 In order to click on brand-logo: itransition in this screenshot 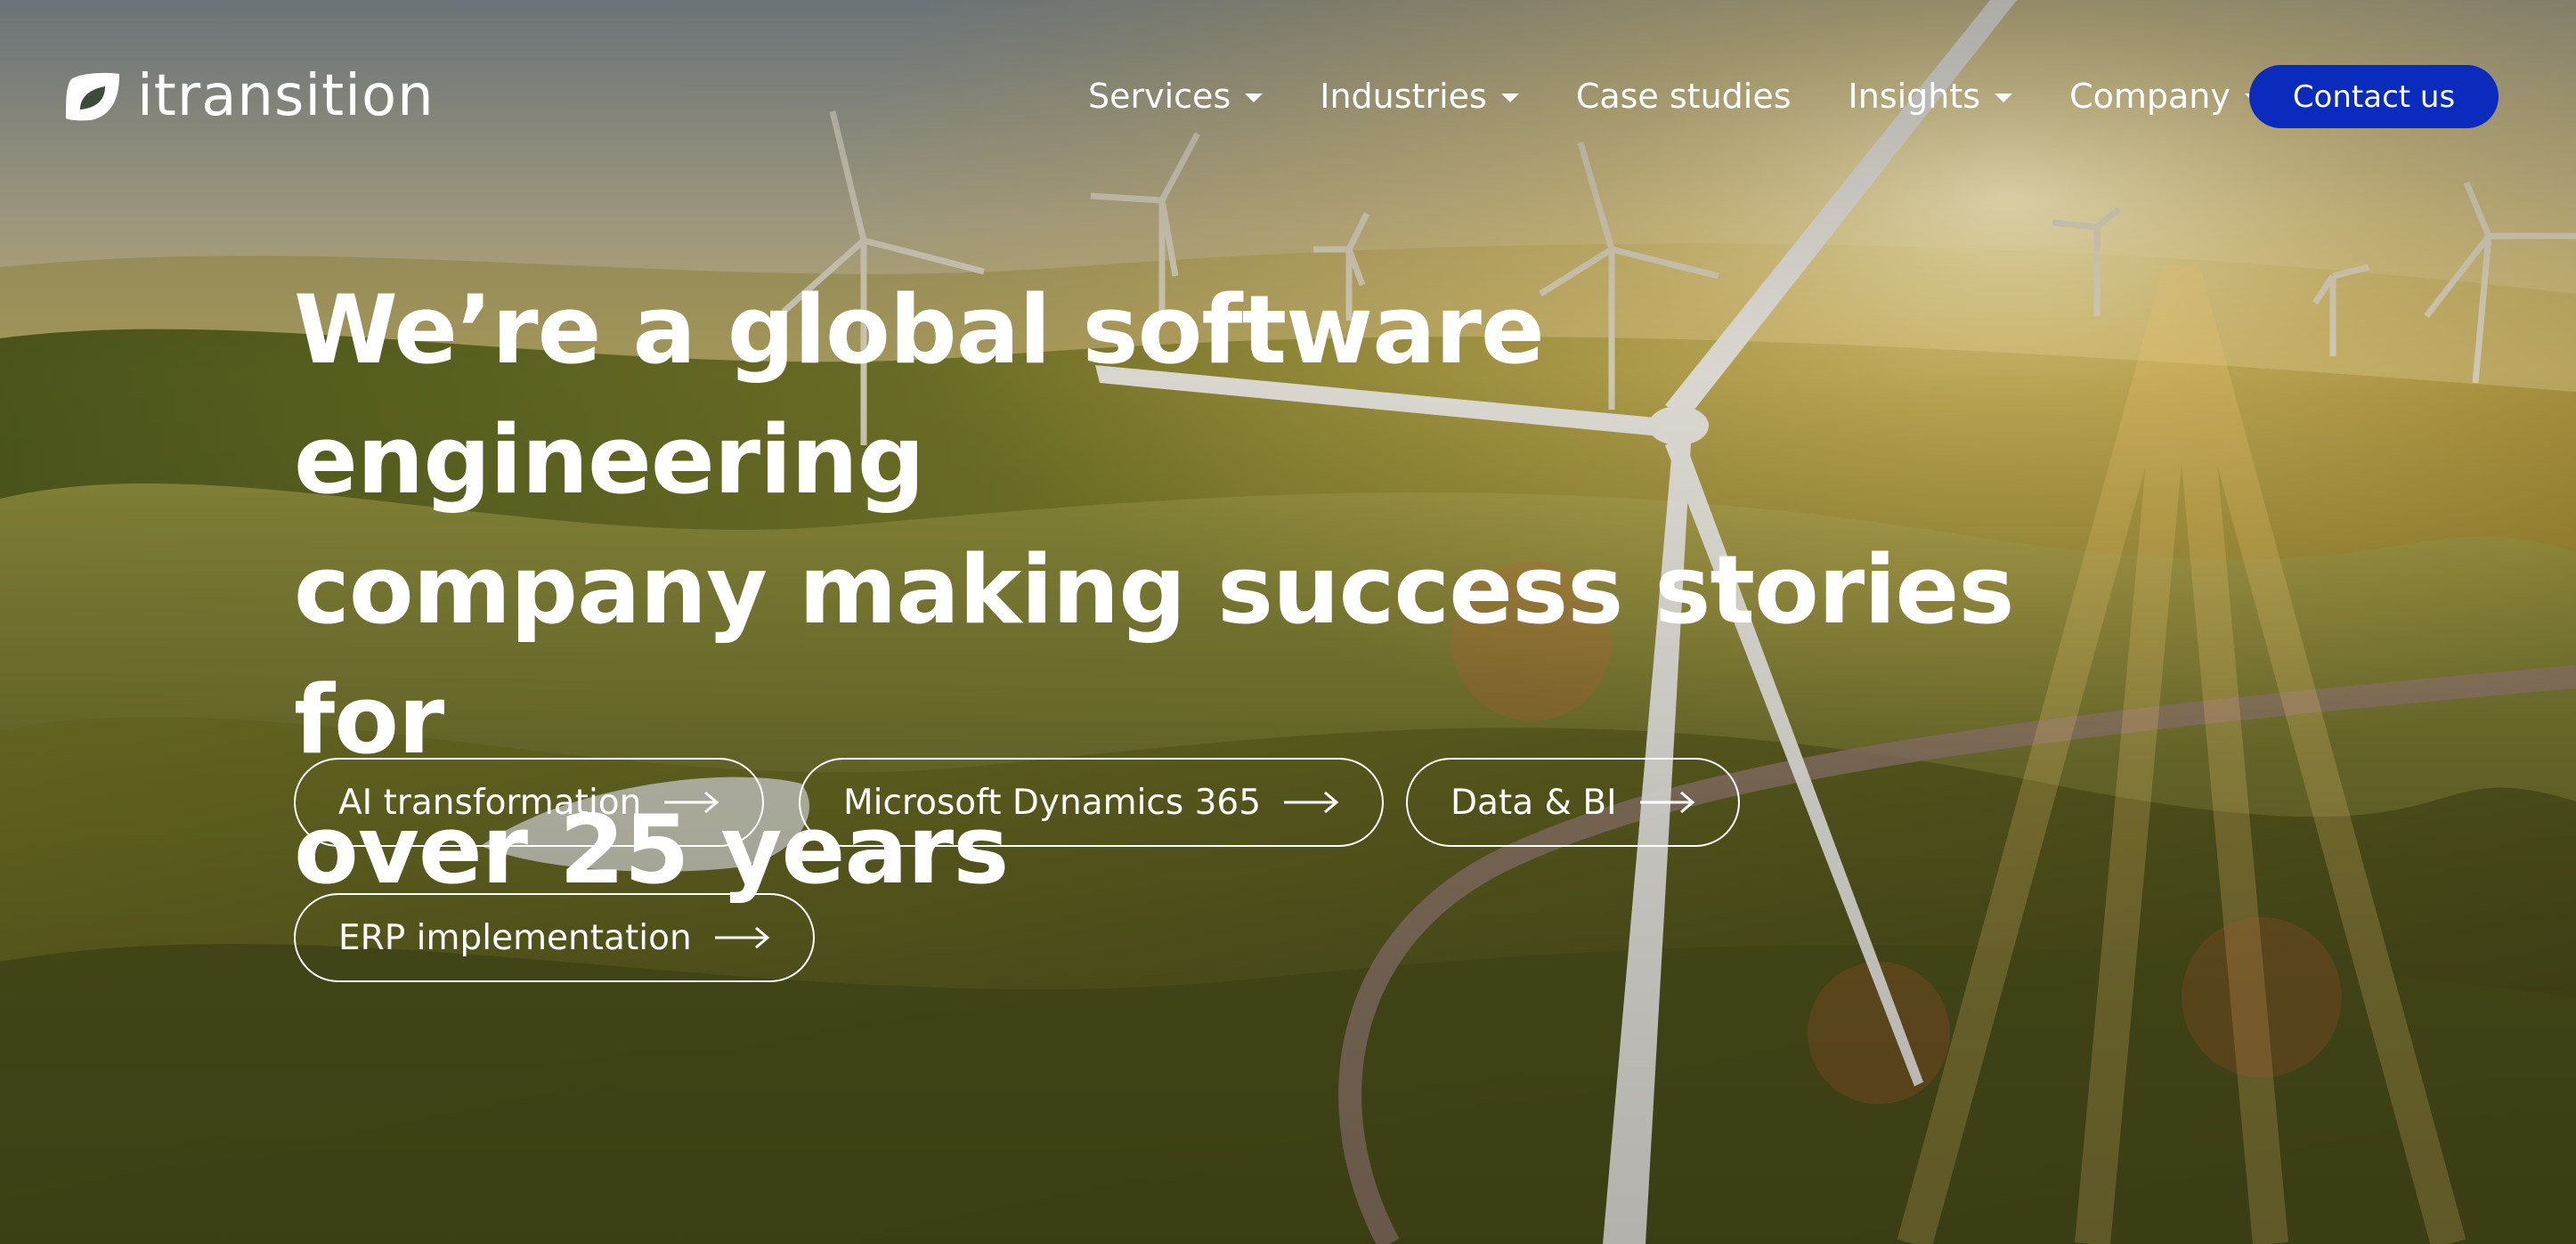, I will do `click(249, 96)`.